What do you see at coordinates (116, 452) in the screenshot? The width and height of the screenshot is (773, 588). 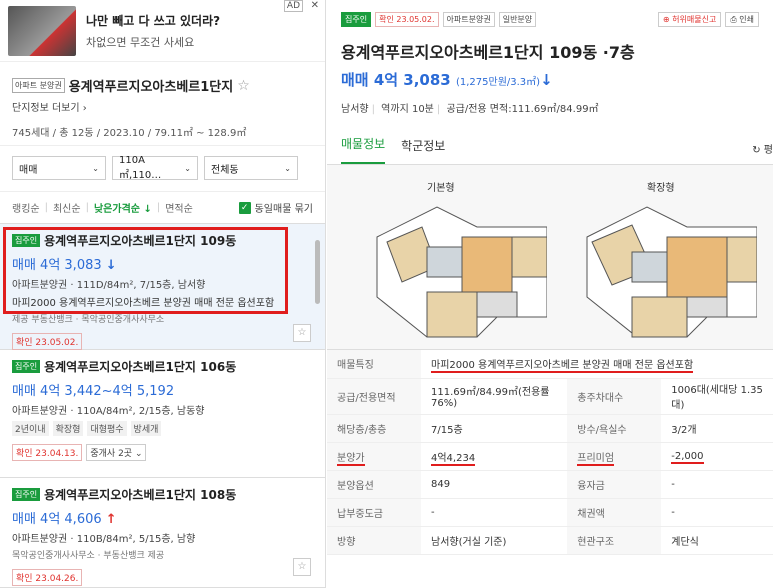 I see `brokers-dropdown: 중개사 2곳 ⌄` at bounding box center [116, 452].